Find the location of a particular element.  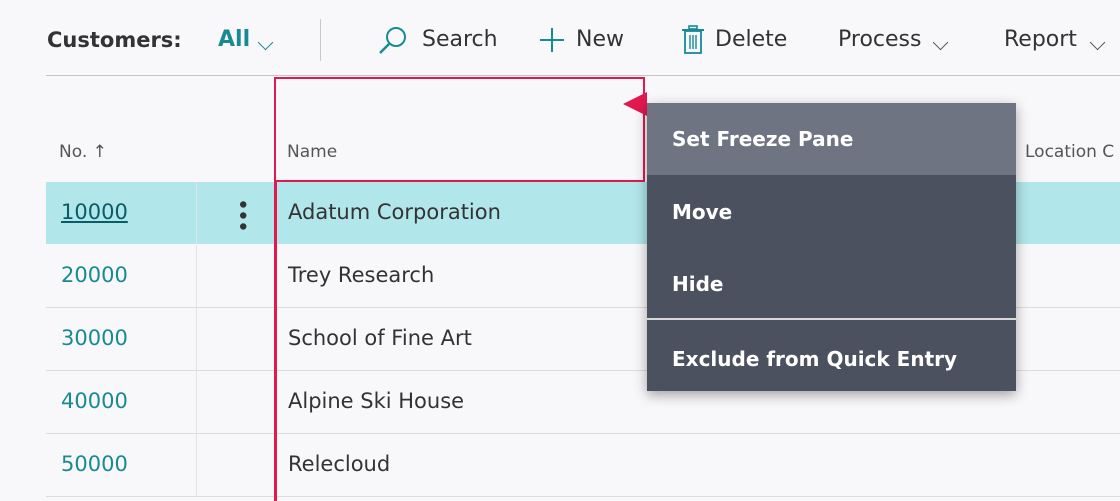

report-menu-button: Report is located at coordinates (1040, 39).